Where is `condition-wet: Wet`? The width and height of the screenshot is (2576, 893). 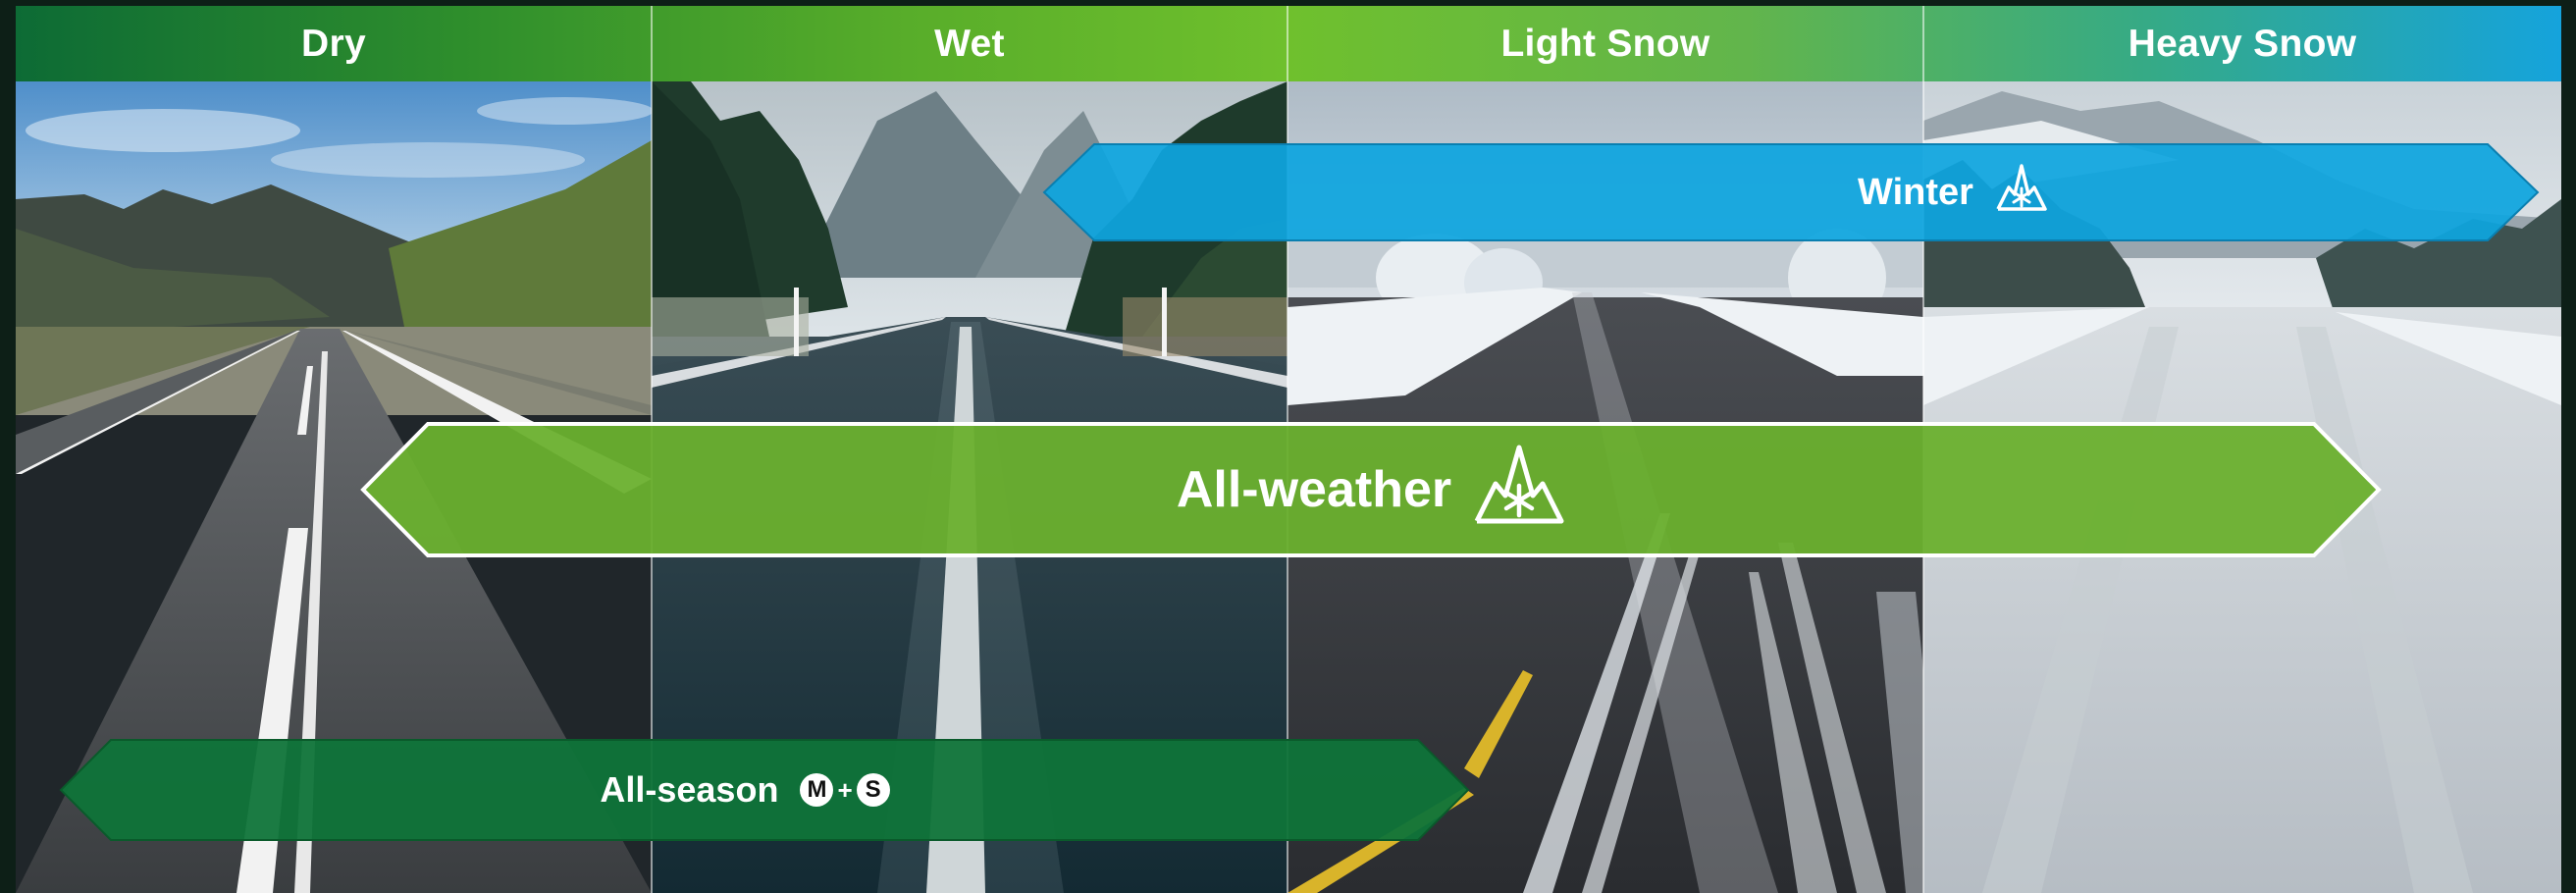
condition-wet: Wet is located at coordinates (969, 43).